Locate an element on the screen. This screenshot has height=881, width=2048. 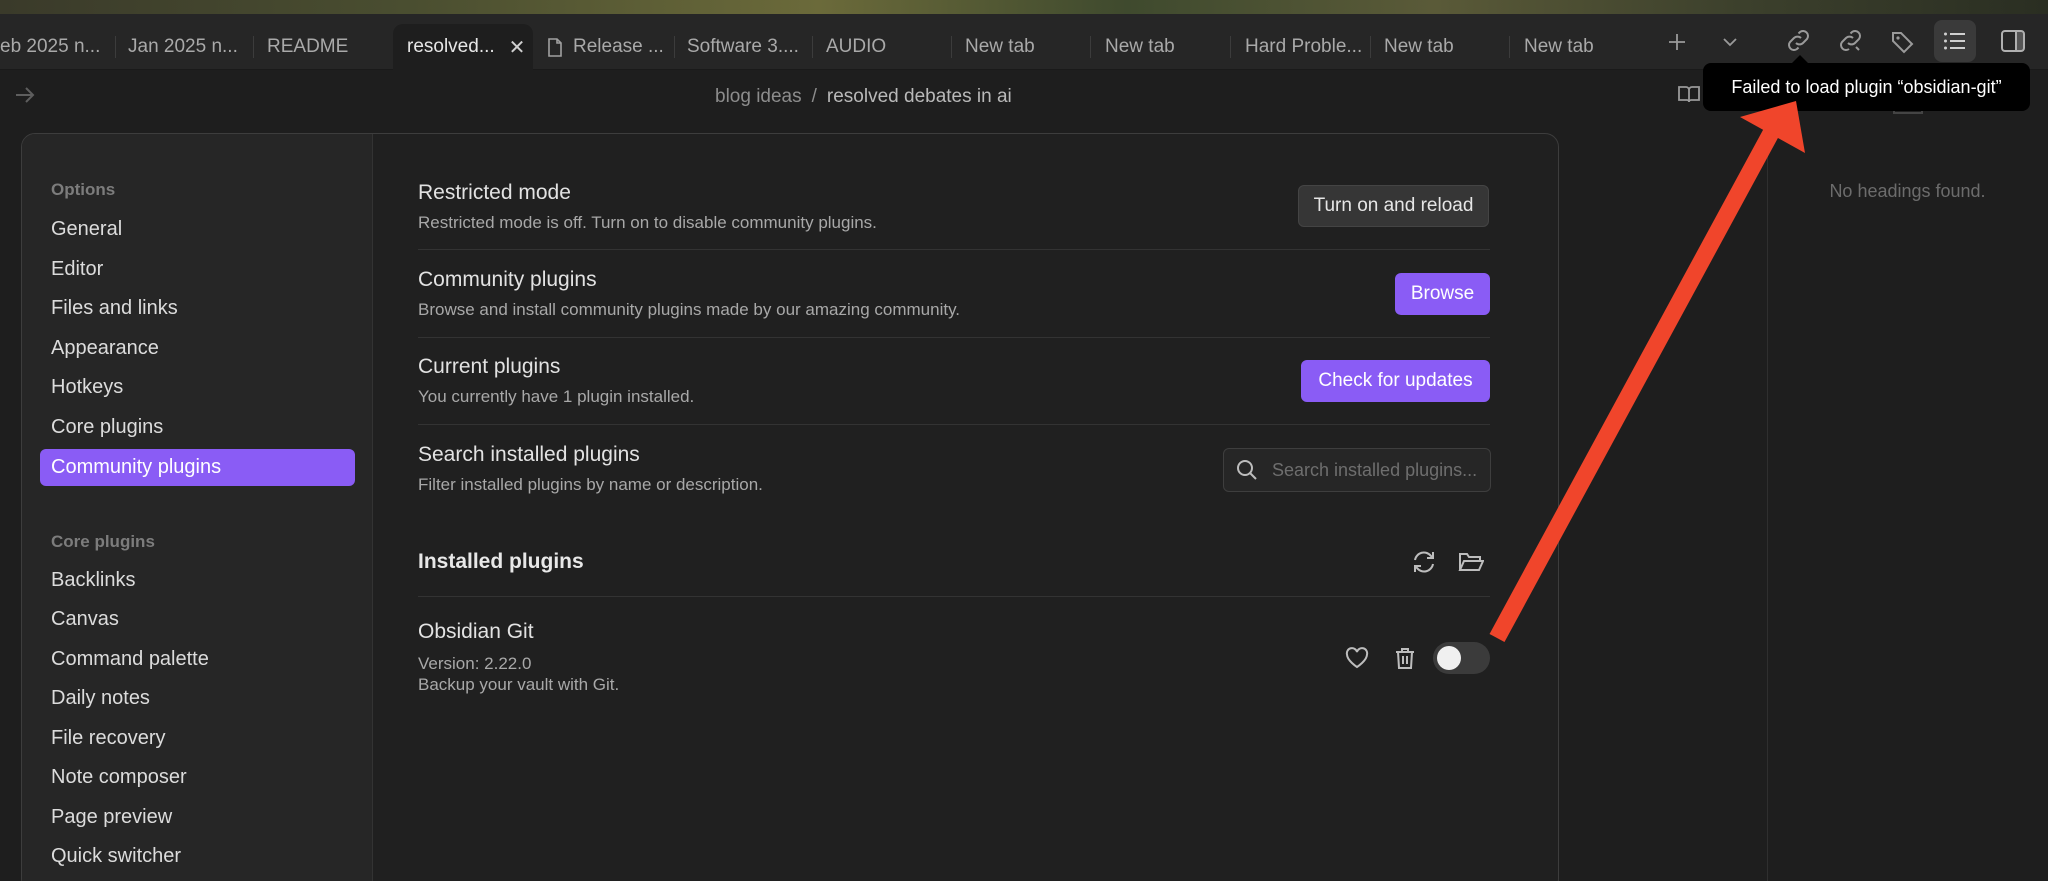
outline-empty-text: No headings found. is located at coordinates (1907, 191).